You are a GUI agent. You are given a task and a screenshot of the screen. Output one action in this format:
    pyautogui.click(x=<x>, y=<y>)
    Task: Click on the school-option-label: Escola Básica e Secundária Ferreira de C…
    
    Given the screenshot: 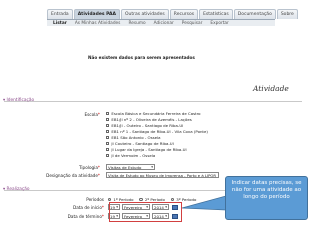 What is the action you would take?
    pyautogui.click(x=156, y=113)
    